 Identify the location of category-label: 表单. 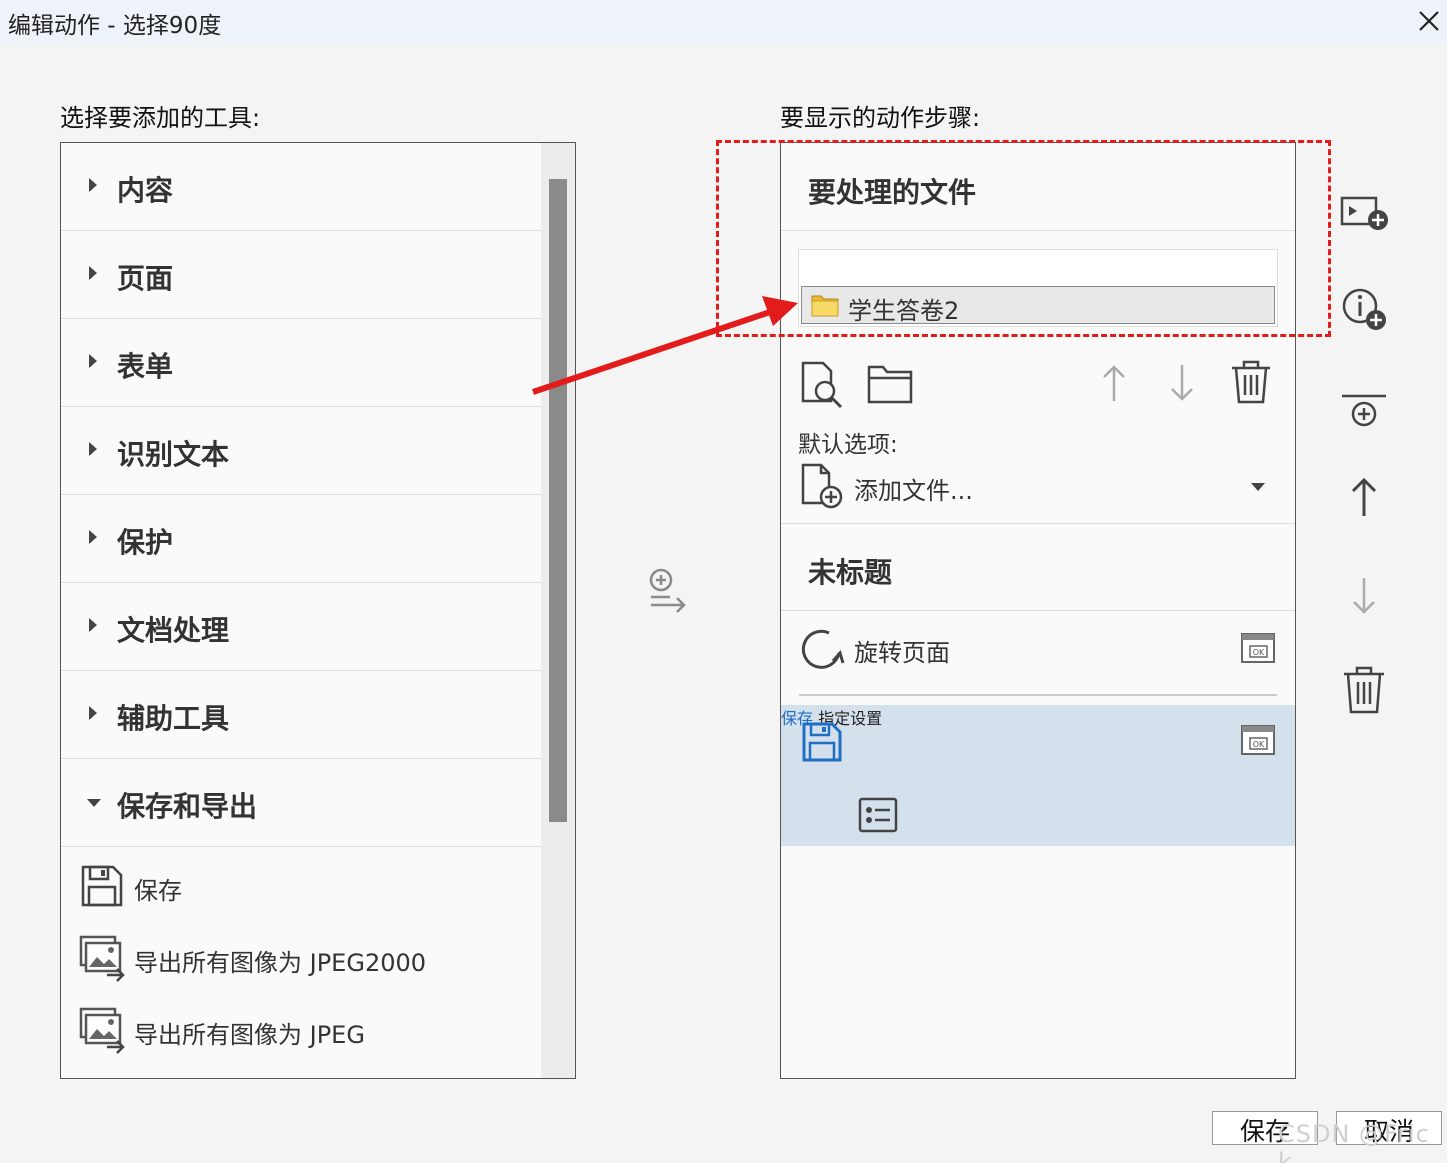
(145, 366).